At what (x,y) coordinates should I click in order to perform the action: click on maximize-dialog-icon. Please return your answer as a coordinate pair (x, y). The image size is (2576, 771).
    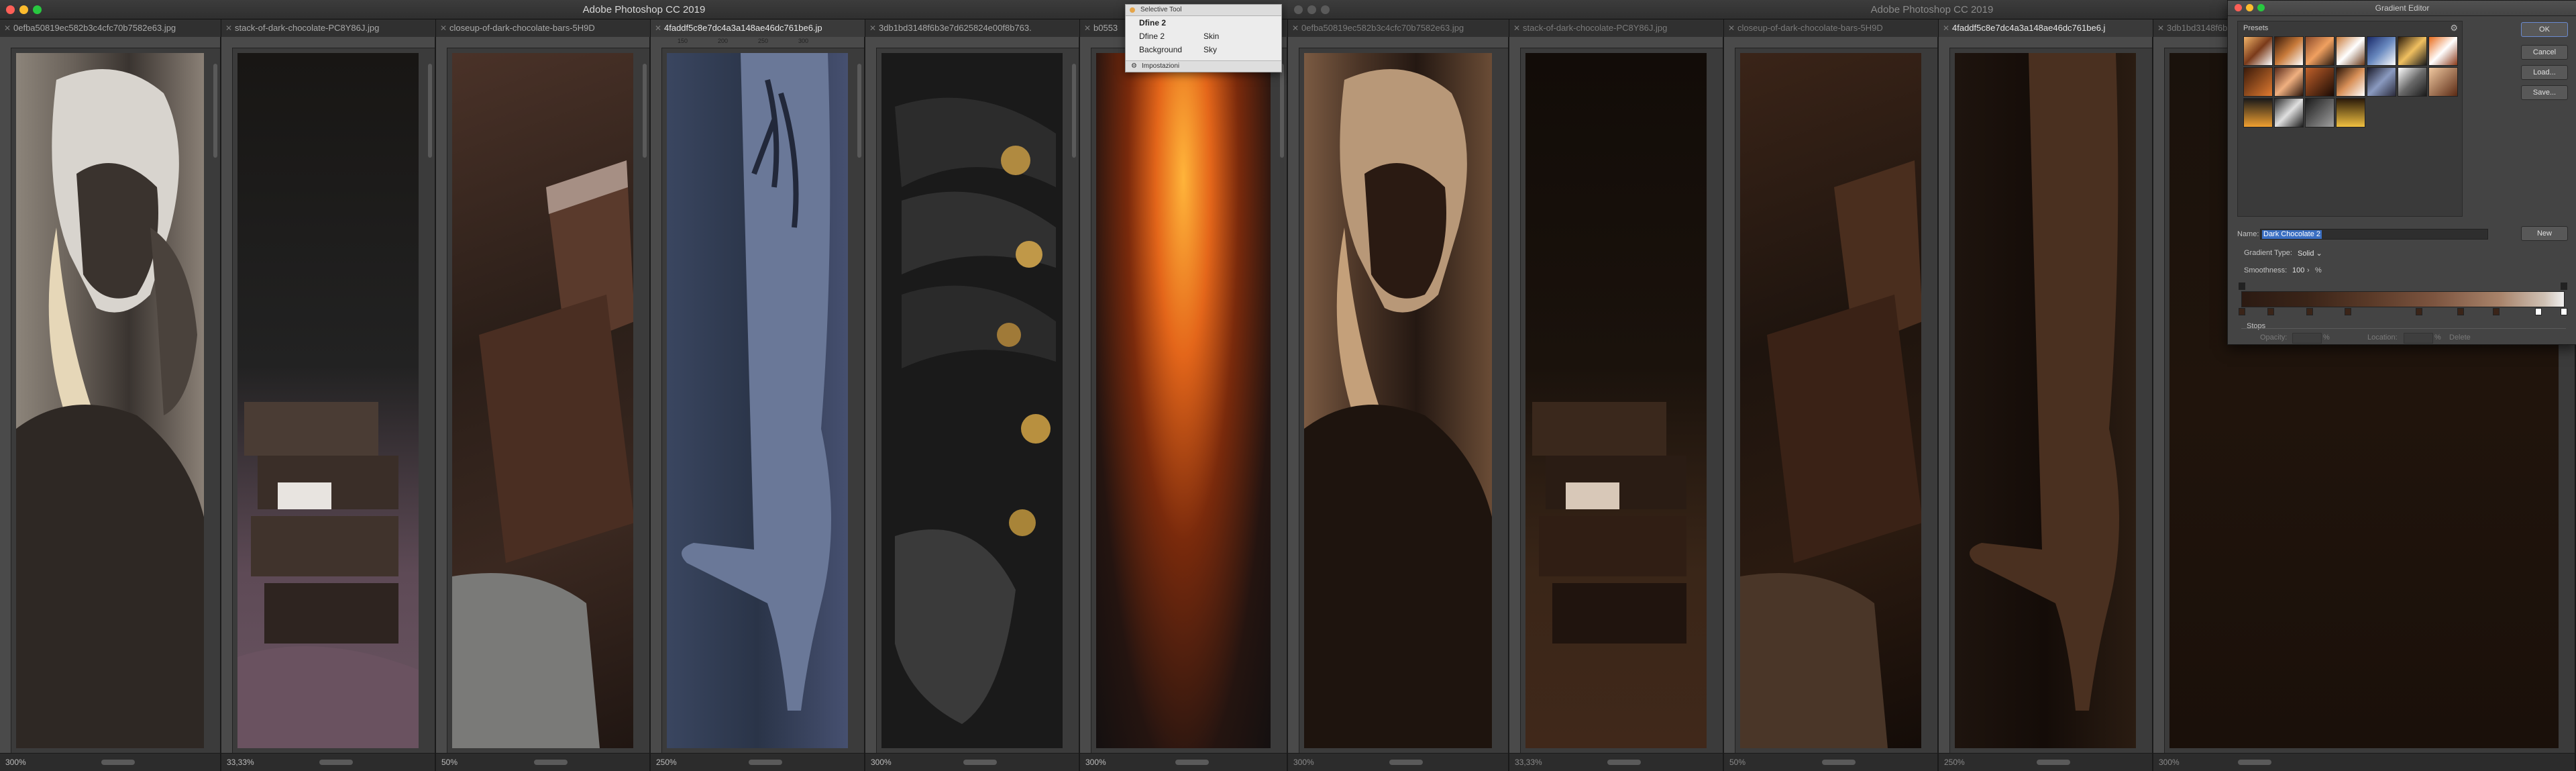
    Looking at the image, I should click on (2261, 8).